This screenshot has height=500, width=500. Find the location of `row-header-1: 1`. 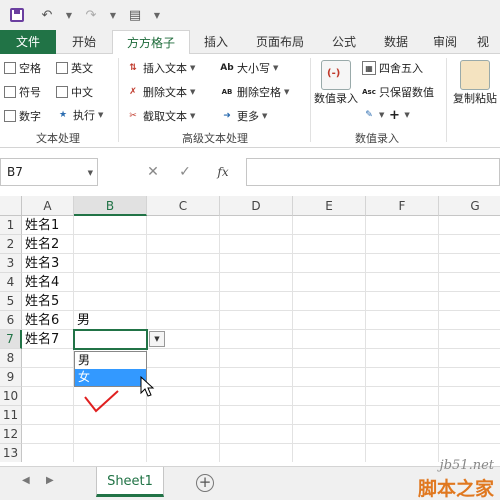

row-header-1: 1 is located at coordinates (11, 225).